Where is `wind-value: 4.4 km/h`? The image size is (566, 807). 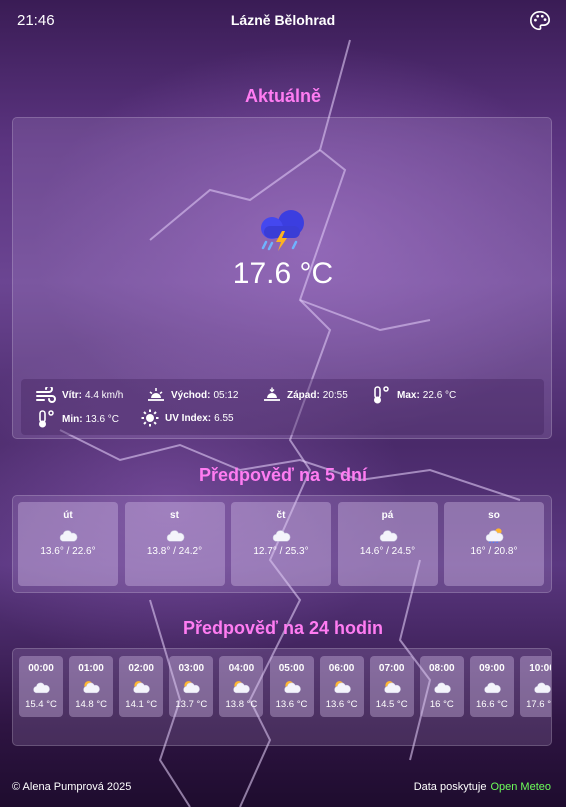
wind-value: 4.4 km/h is located at coordinates (104, 395).